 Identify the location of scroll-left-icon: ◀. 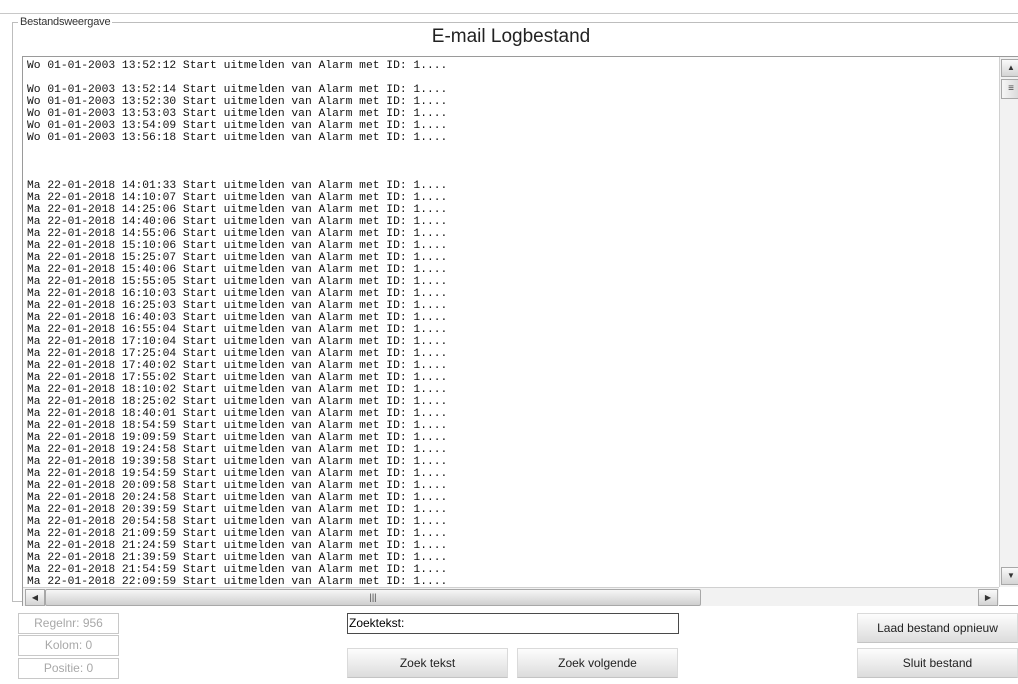
(35, 597).